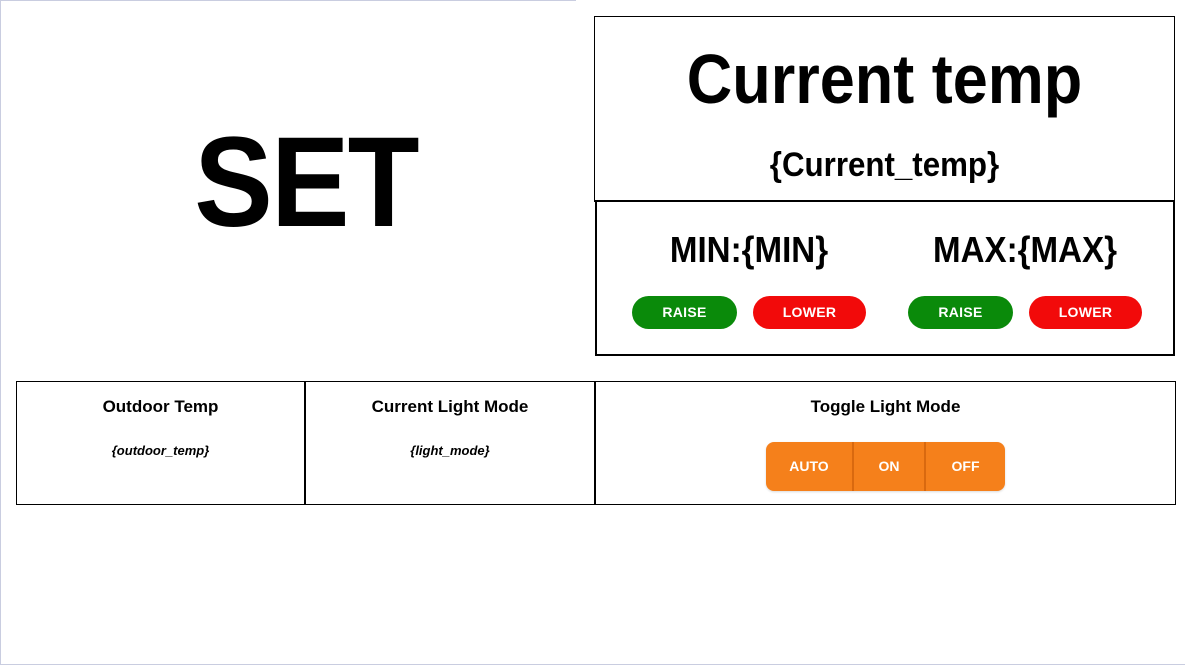 The image size is (1185, 665). What do you see at coordinates (890, 466) in the screenshot?
I see `light-on-button: ON` at bounding box center [890, 466].